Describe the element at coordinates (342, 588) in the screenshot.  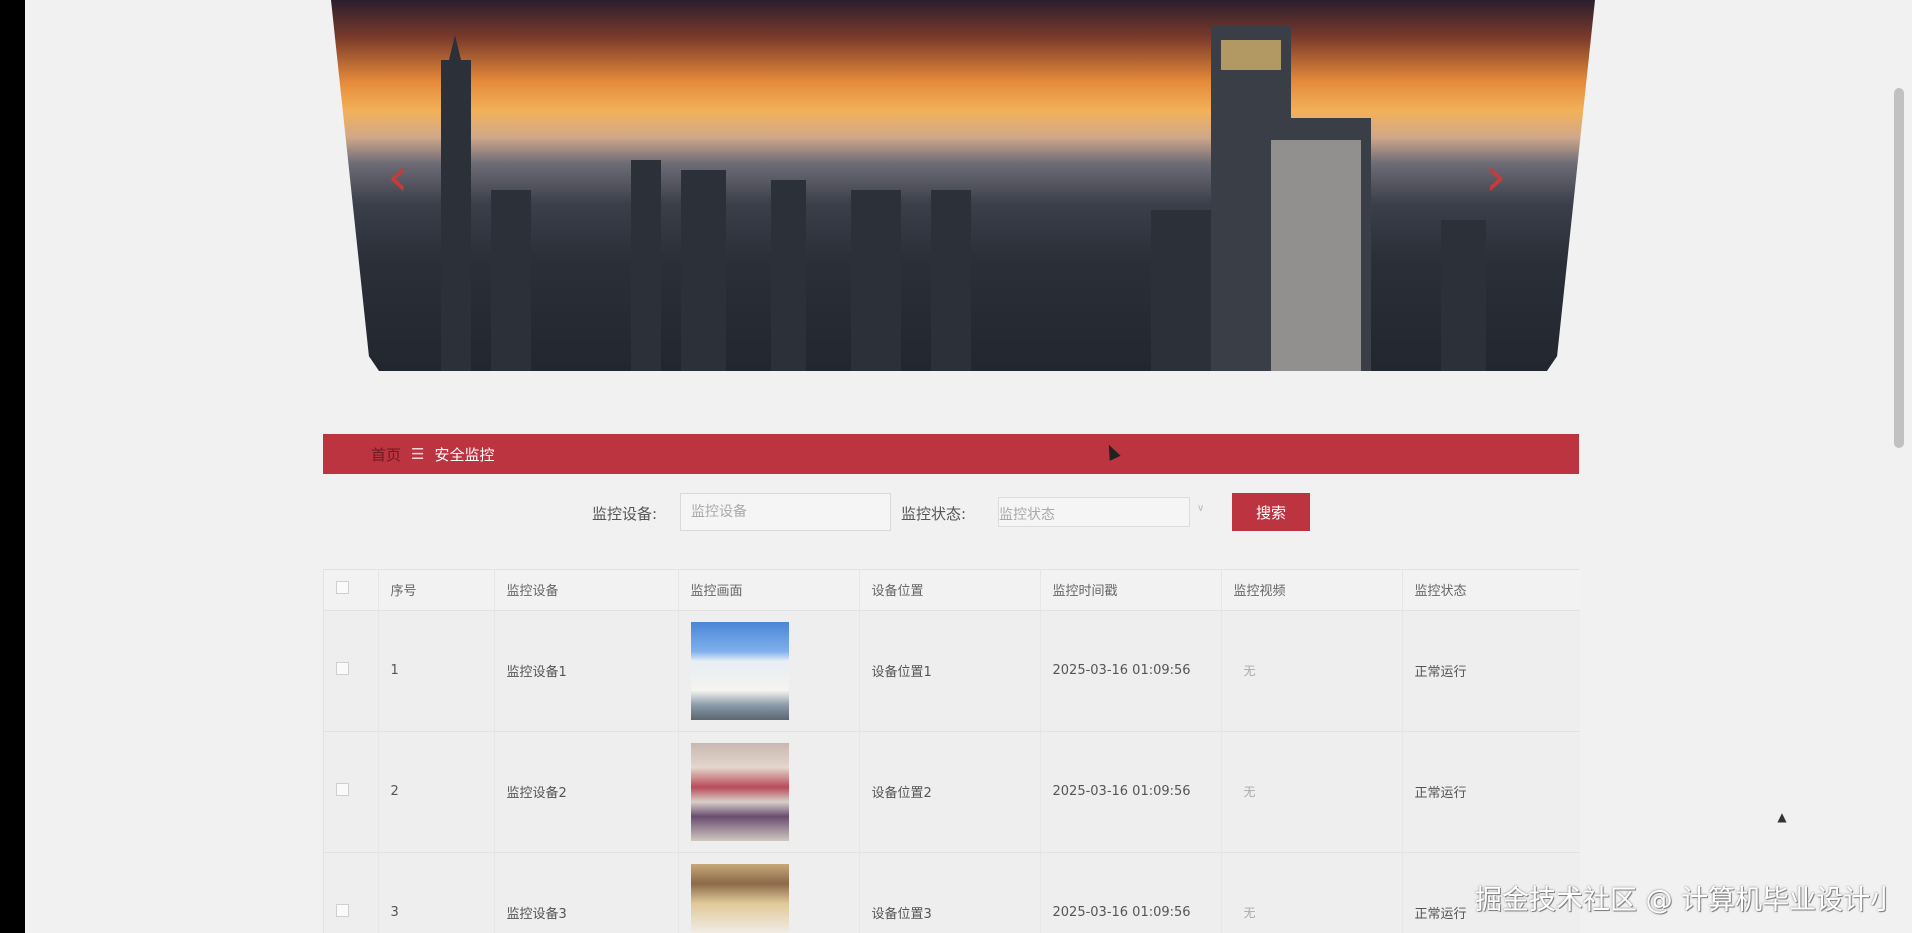
I see `select-all-checkbox` at that location.